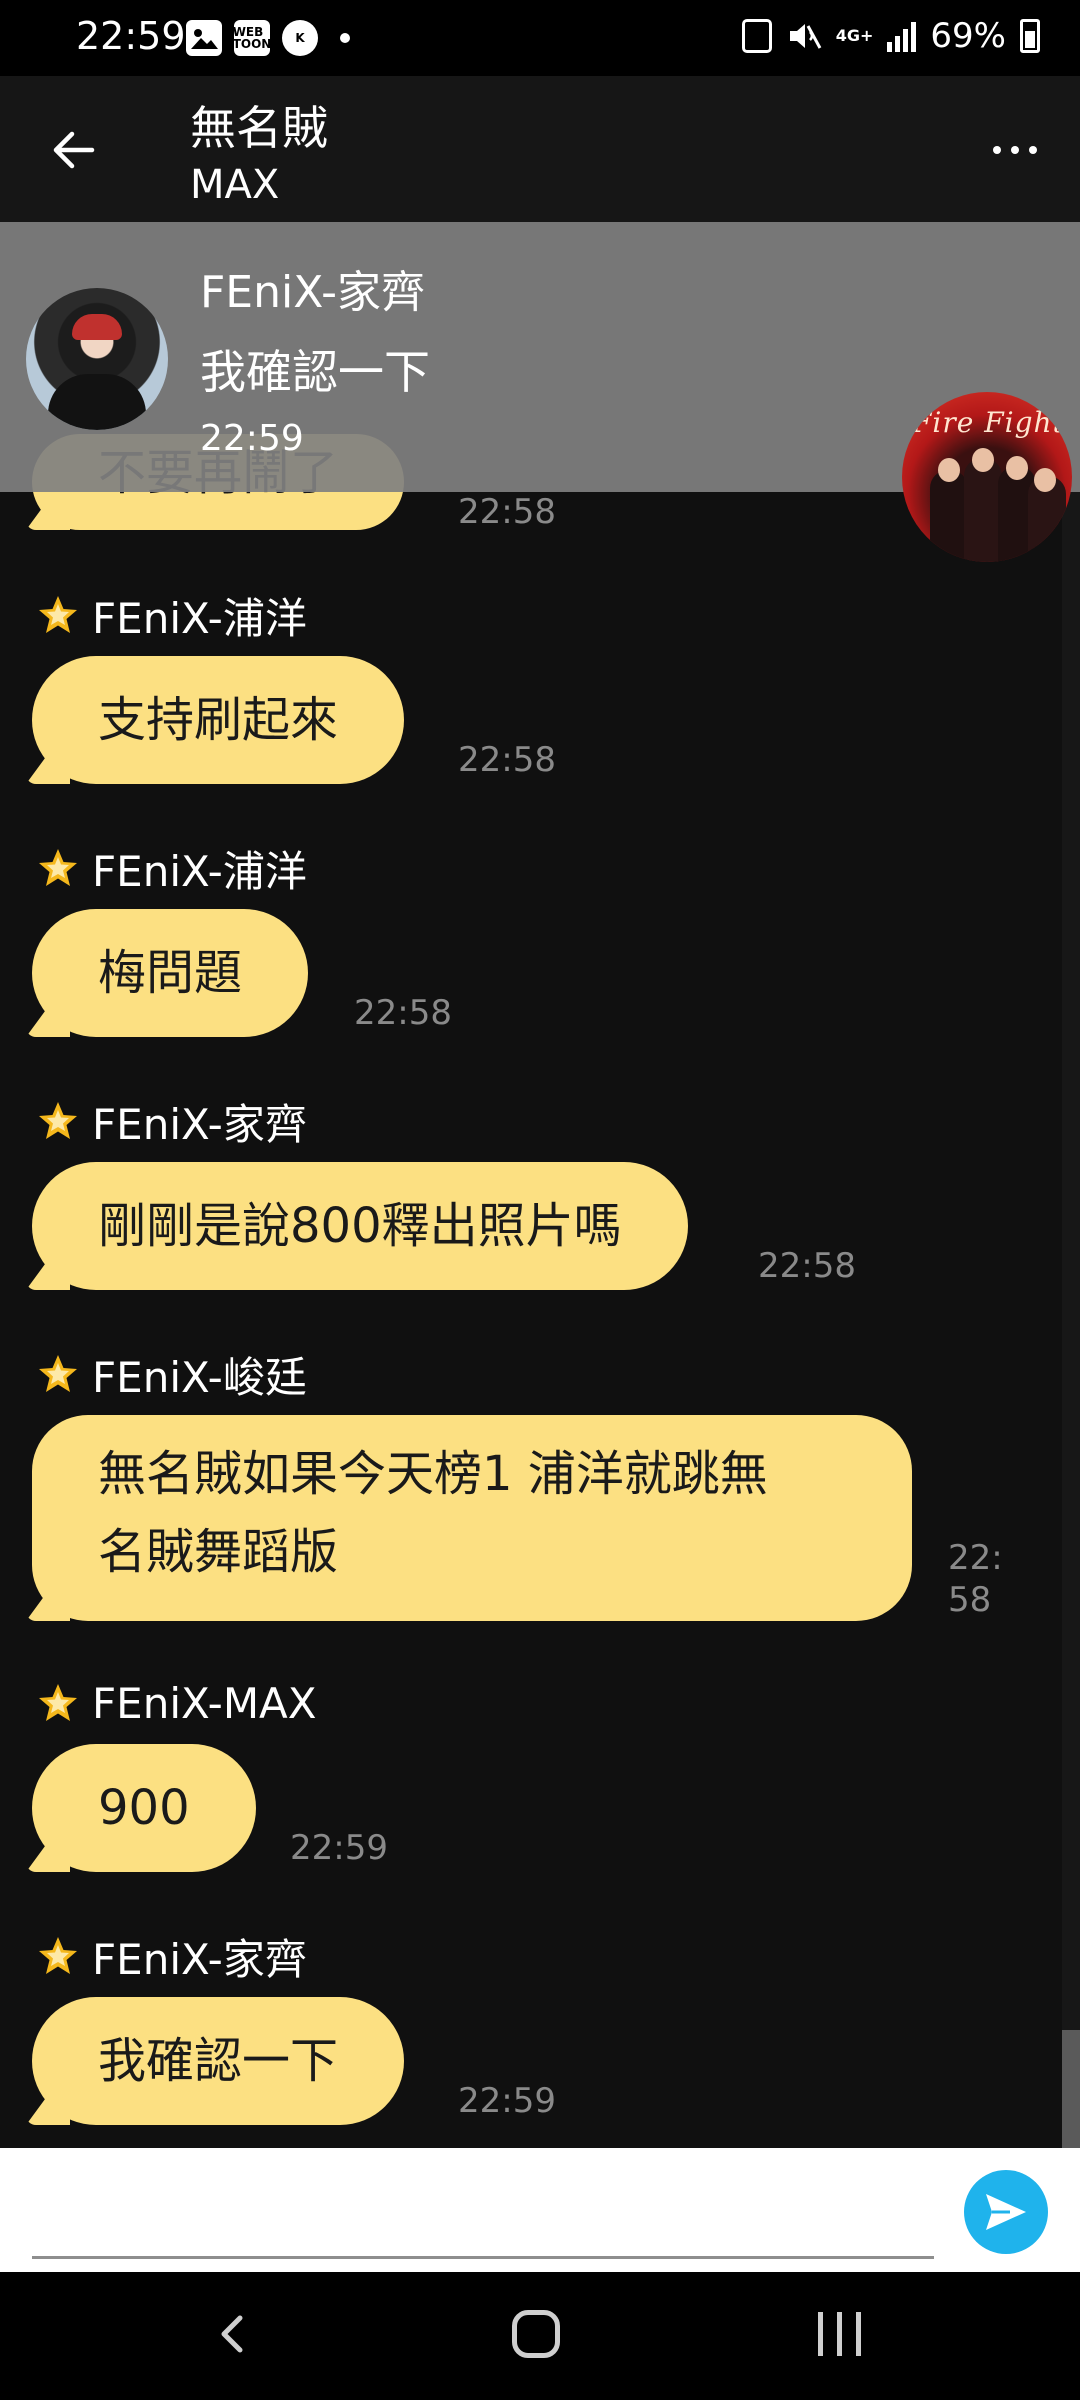 The height and width of the screenshot is (2400, 1080). I want to click on message-text-line: 無名賊如果今天榜1 浦洋就跳無, so click(433, 1474).